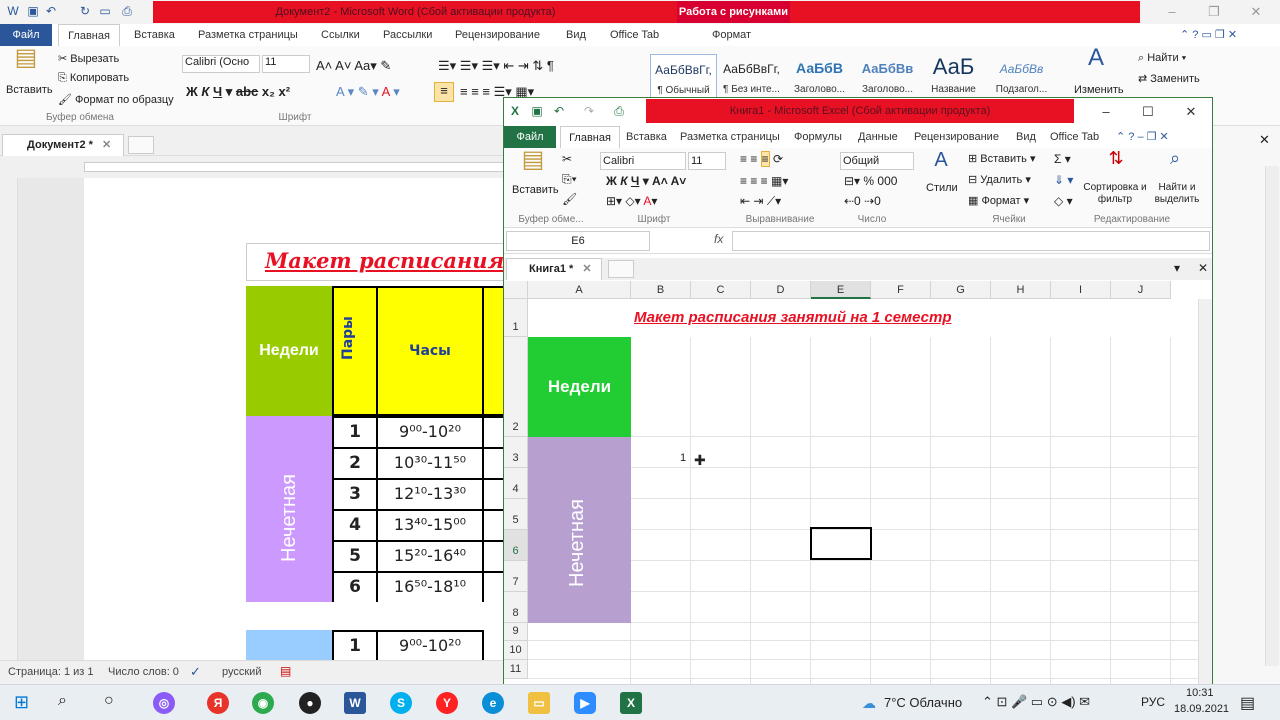  What do you see at coordinates (841, 290) in the screenshot?
I see `column-header: E` at bounding box center [841, 290].